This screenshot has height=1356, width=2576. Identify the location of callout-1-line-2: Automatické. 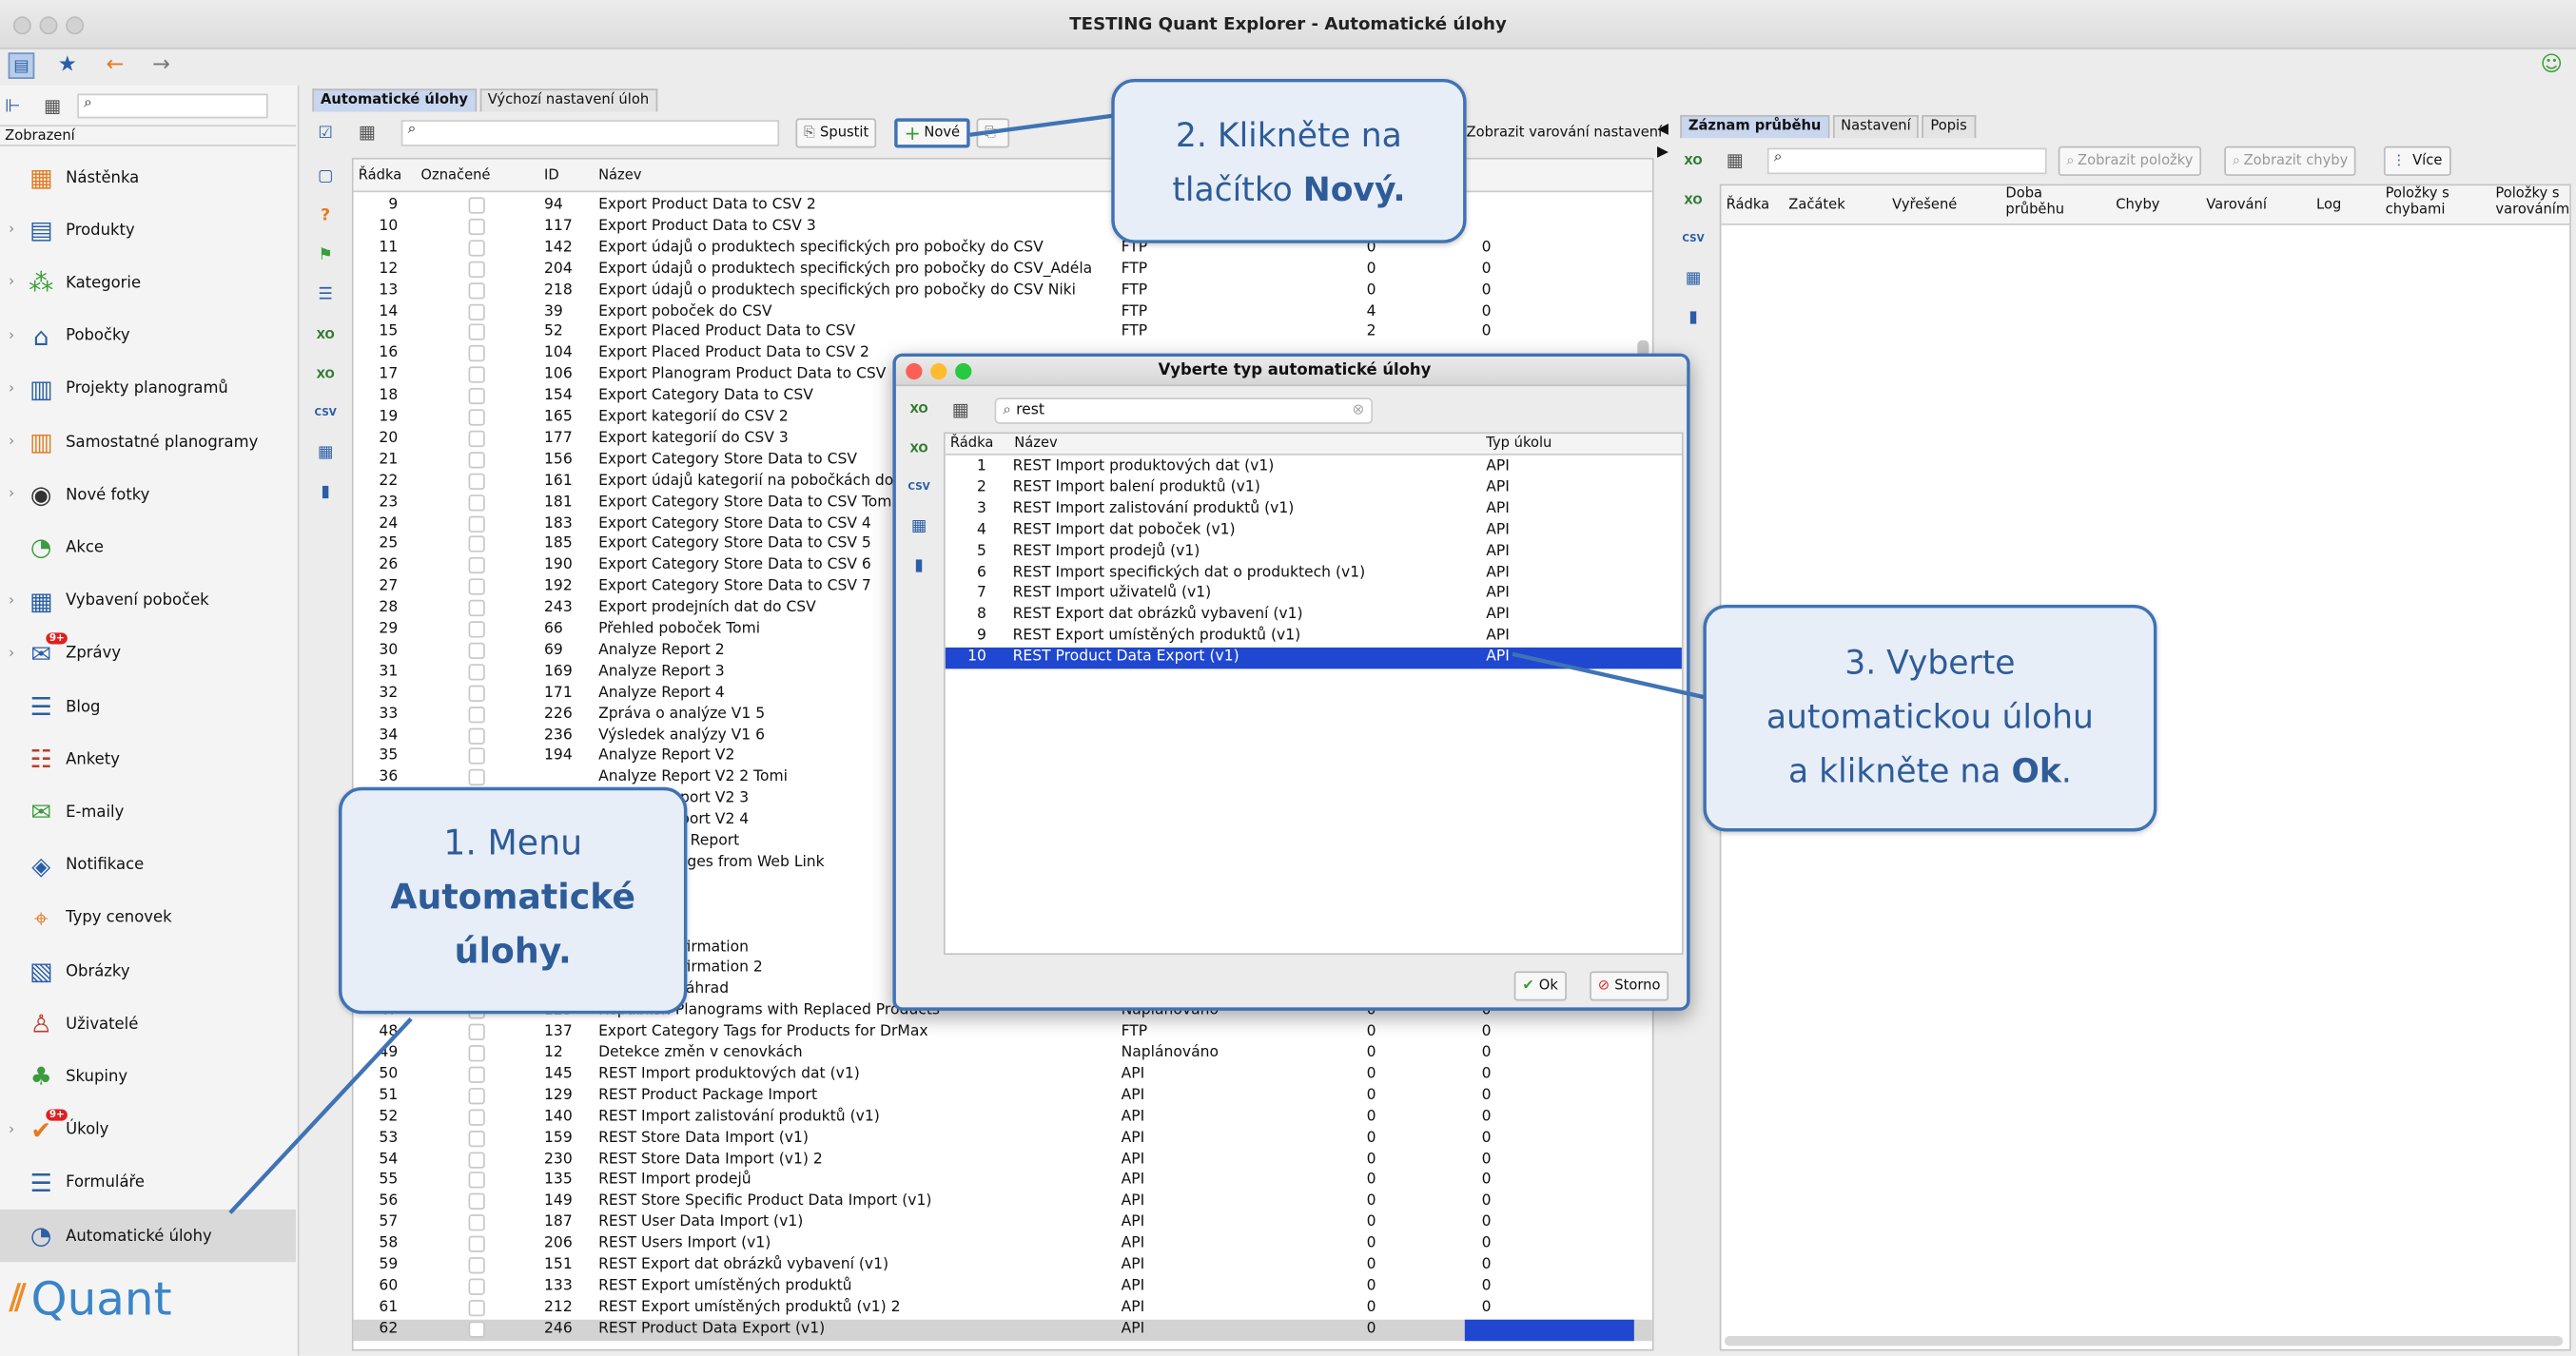
(513, 897).